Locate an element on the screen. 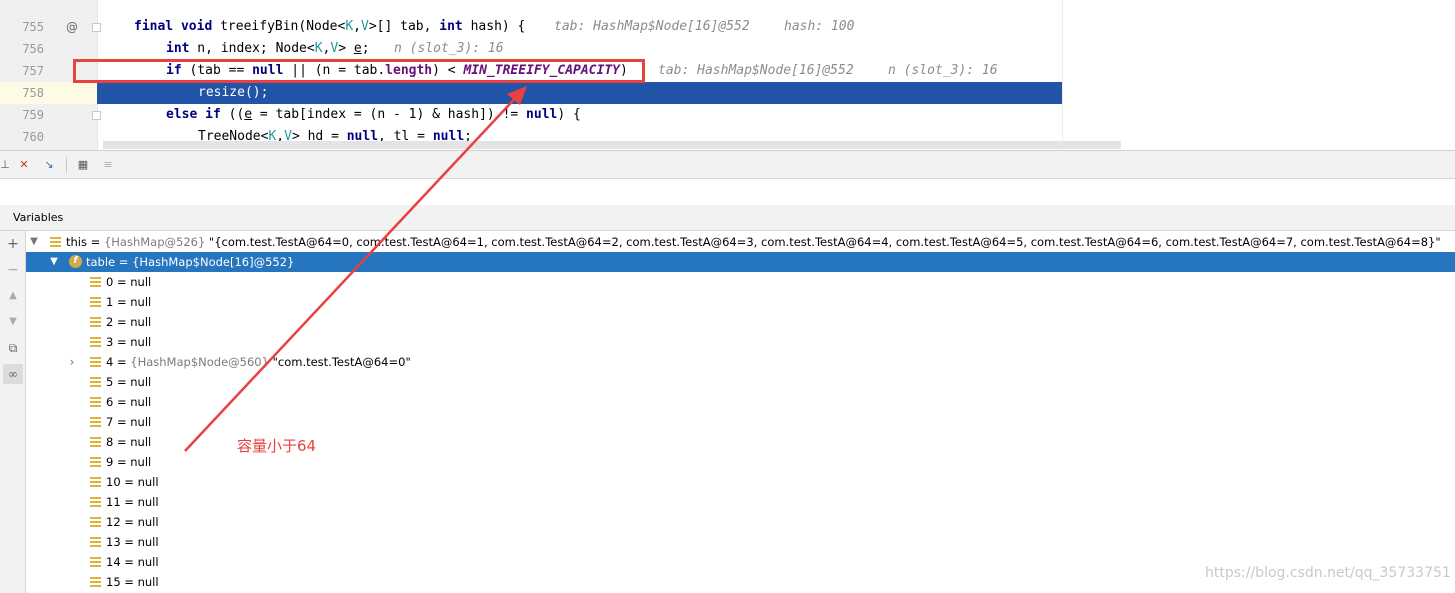 Image resolution: width=1455 pixels, height=593 pixels. watermark-text: https://blog.csdn.net/qq_35733751 is located at coordinates (1328, 573).